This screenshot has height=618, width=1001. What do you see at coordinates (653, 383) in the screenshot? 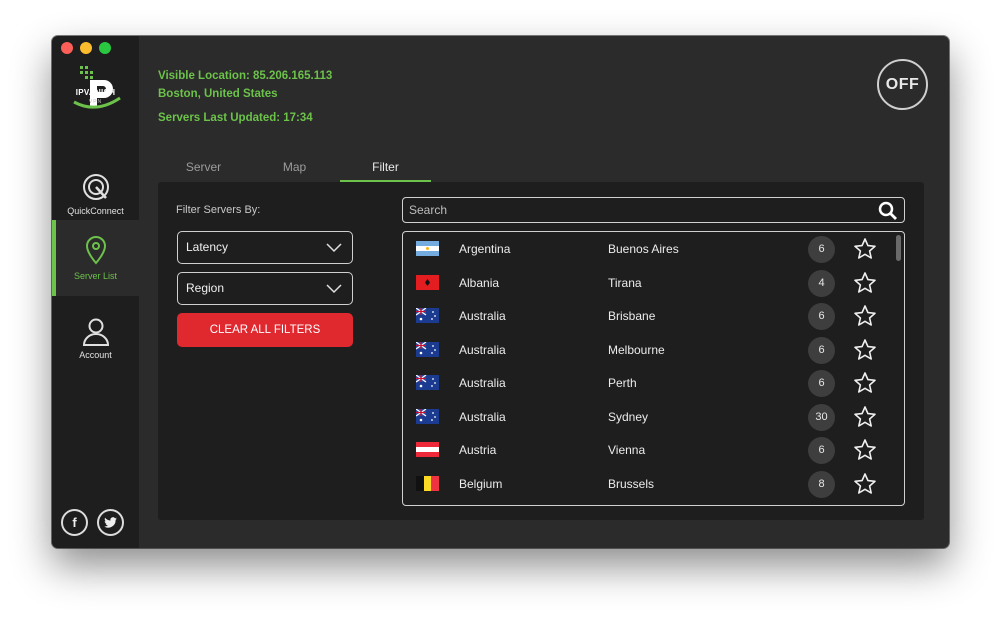
I see `server-row: Australia Perth 6` at bounding box center [653, 383].